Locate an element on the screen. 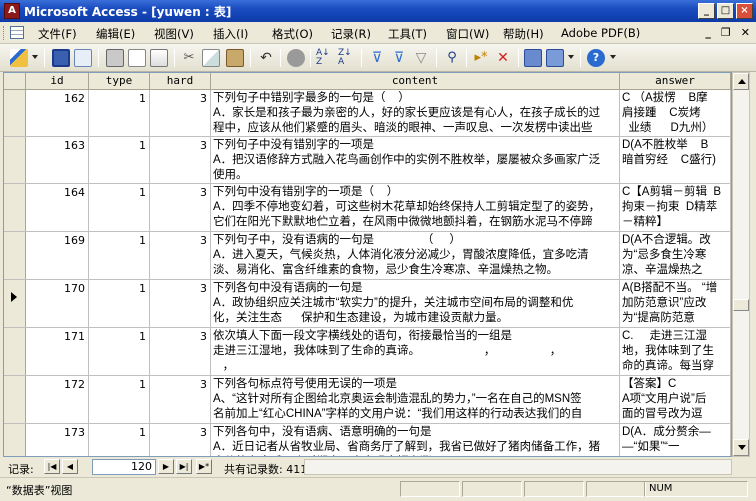 The width and height of the screenshot is (756, 501). sort-ascending-icon: A↓ Z is located at coordinates (325, 58).